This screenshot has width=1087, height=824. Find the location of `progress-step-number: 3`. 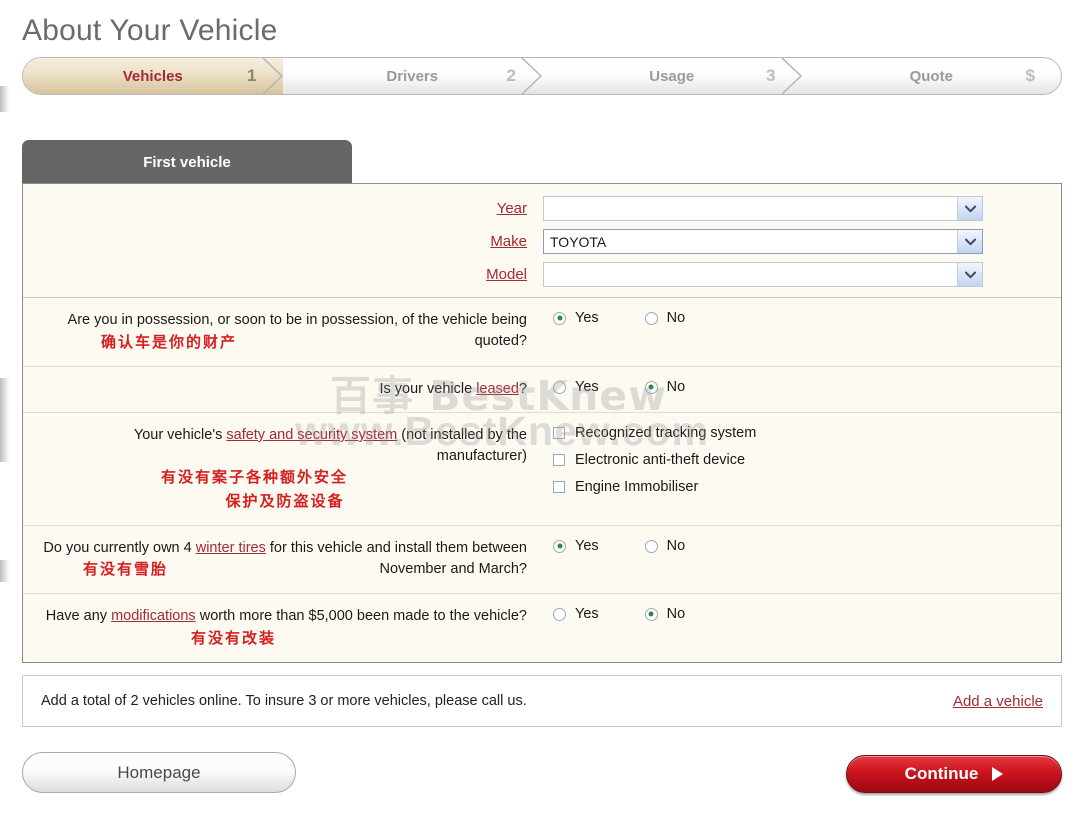

progress-step-number: 3 is located at coordinates (771, 75).